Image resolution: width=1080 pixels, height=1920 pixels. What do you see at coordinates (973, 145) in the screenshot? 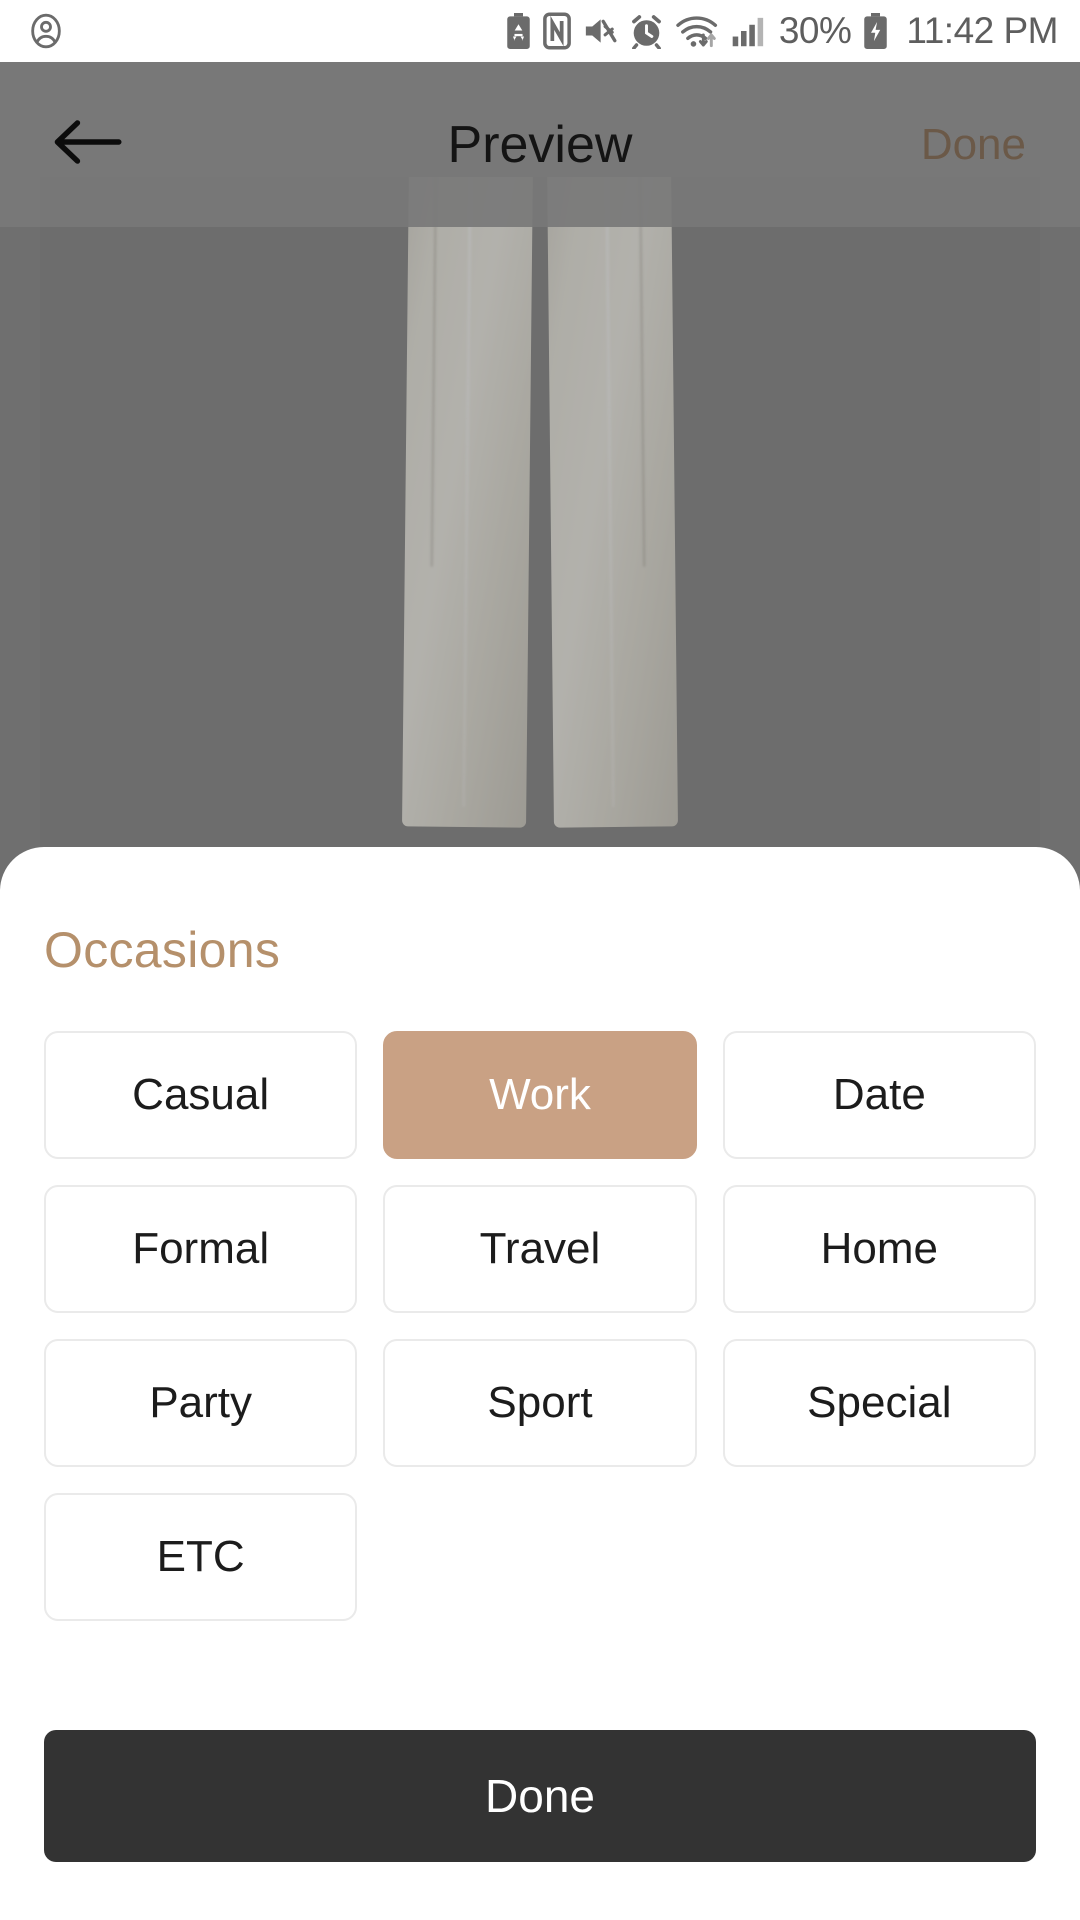
I see `header-done-button: Done` at bounding box center [973, 145].